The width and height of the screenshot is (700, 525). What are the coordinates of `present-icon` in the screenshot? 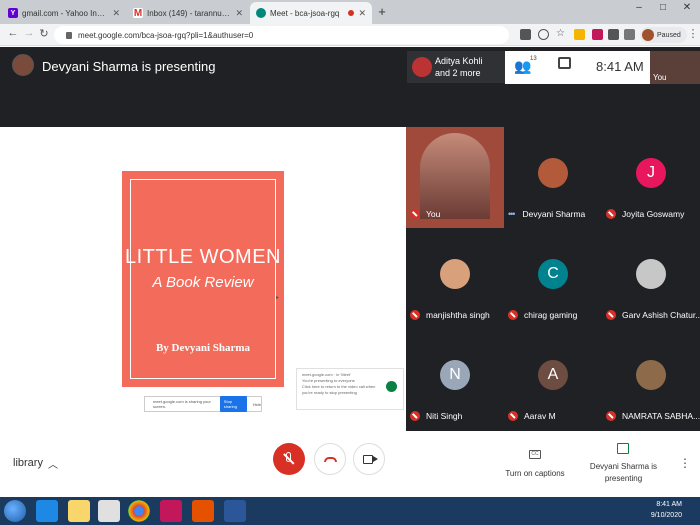 It's located at (623, 448).